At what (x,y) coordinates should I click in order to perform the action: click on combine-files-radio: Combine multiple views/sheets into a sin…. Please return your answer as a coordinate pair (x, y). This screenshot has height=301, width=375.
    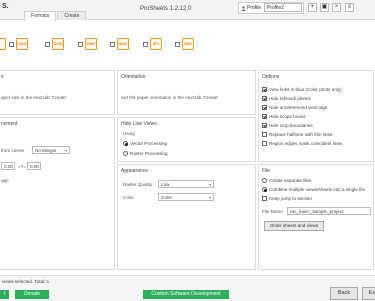
    Looking at the image, I should click on (313, 189).